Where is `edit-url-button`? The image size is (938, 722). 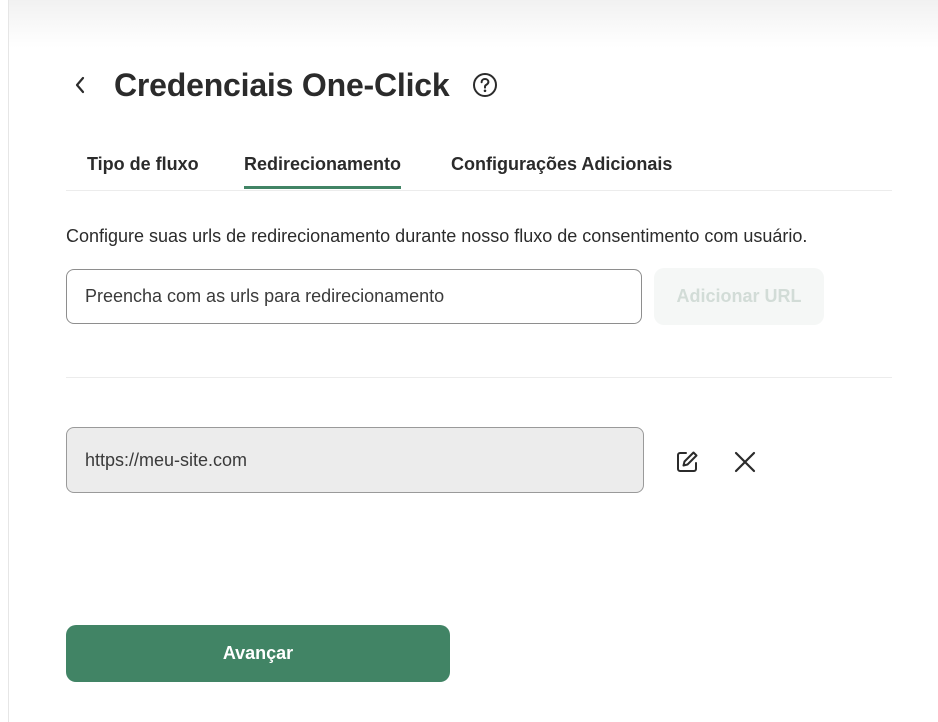
edit-url-button is located at coordinates (687, 462).